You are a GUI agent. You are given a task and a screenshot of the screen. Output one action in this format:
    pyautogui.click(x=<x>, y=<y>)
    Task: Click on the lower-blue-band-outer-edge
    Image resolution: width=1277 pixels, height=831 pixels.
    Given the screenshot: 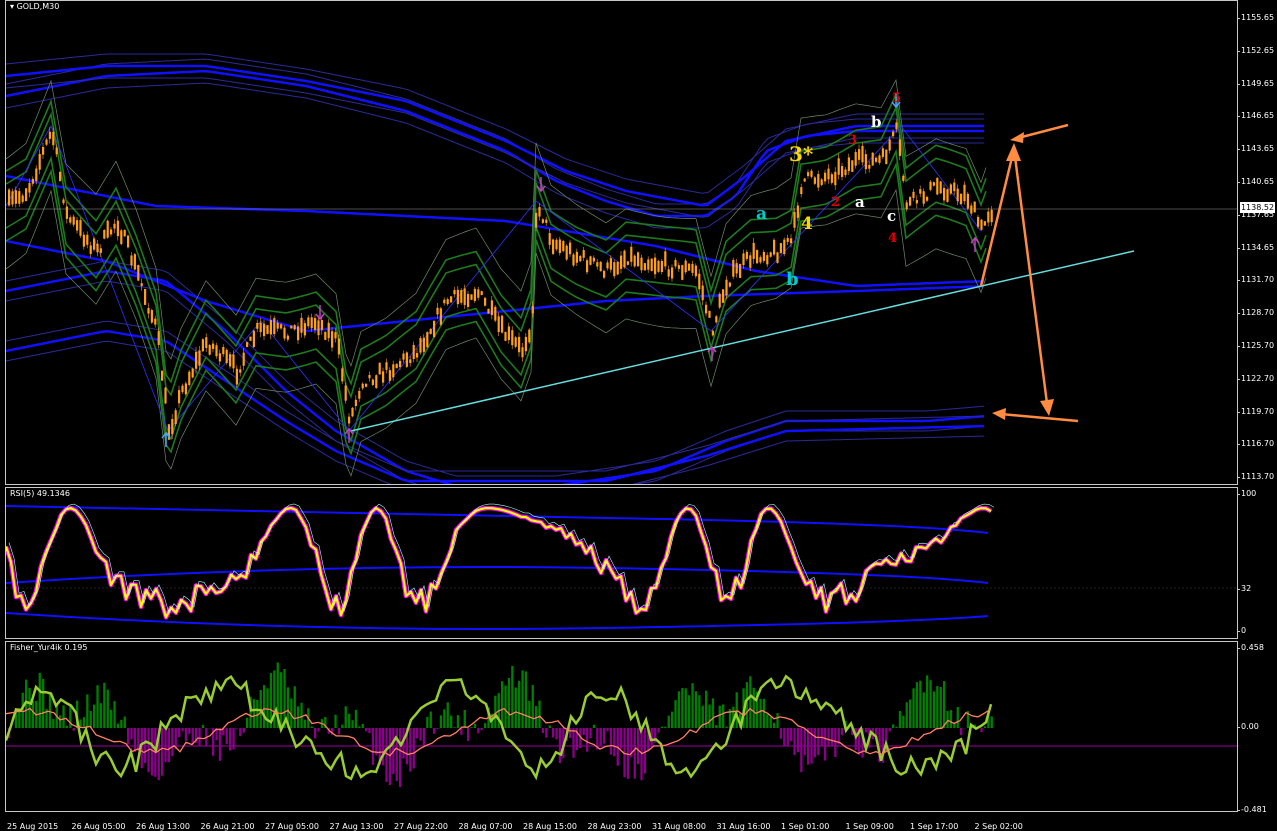 What is the action you would take?
    pyautogui.click(x=495, y=413)
    